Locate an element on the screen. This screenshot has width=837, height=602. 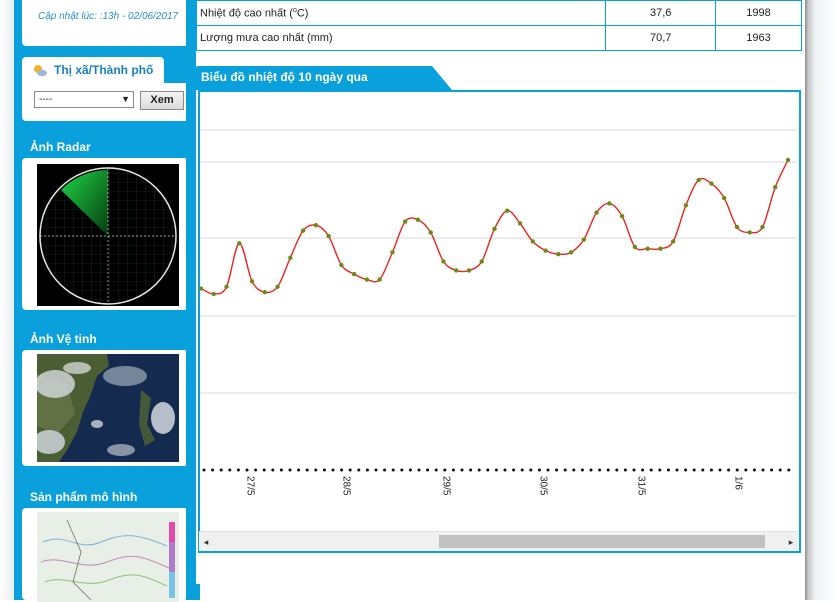
model-panel is located at coordinates (105, 555).